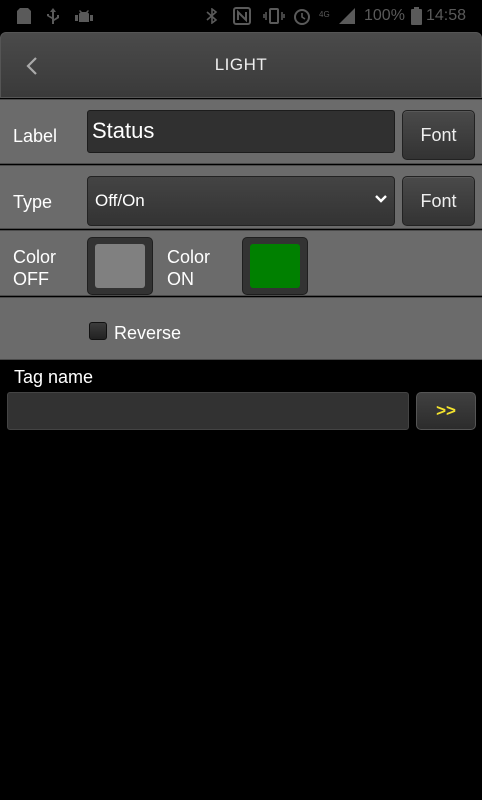 This screenshot has width=482, height=800. What do you see at coordinates (35, 136) in the screenshot?
I see `label-field-label: Label` at bounding box center [35, 136].